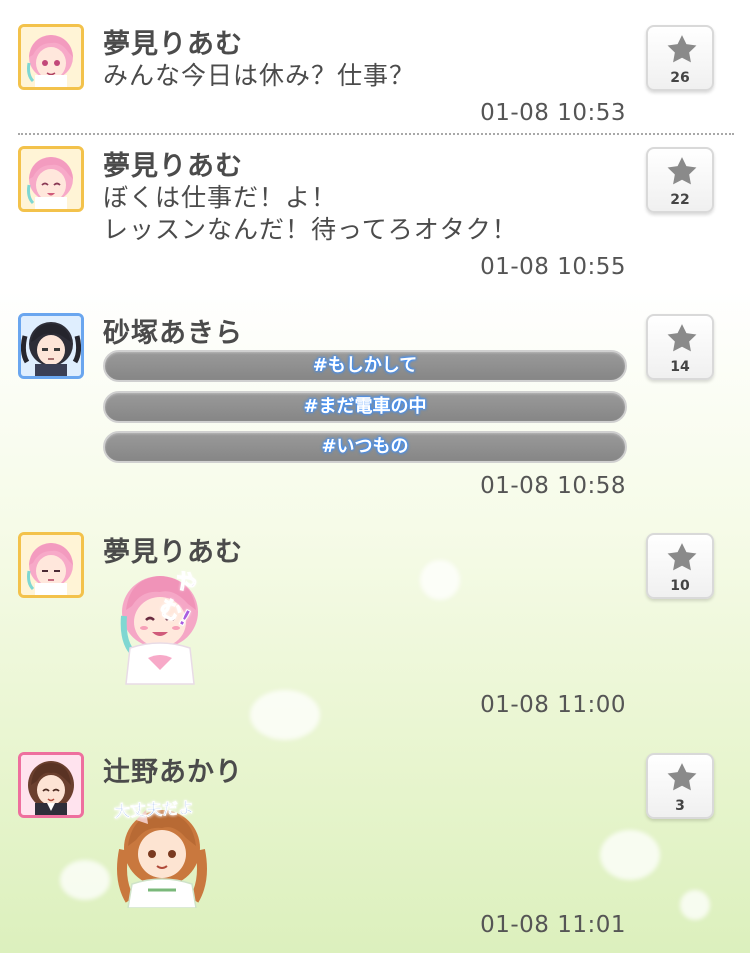 The height and width of the screenshot is (953, 750). I want to click on star-count: 3, so click(680, 806).